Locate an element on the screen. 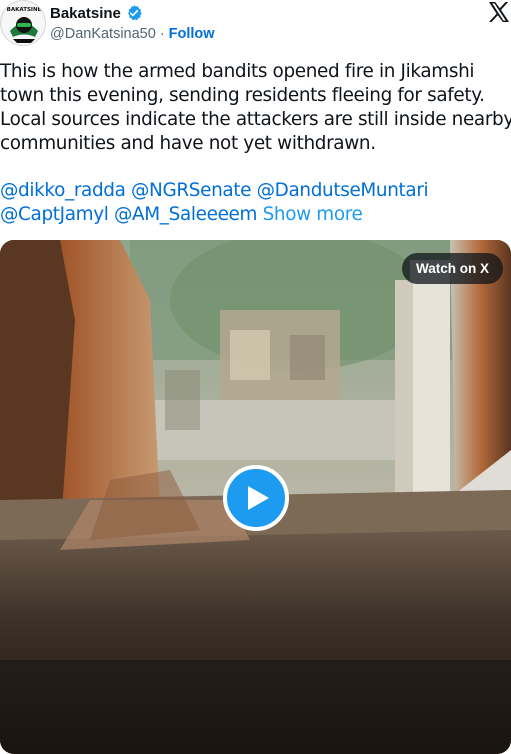  follow-button: Follow is located at coordinates (192, 34).